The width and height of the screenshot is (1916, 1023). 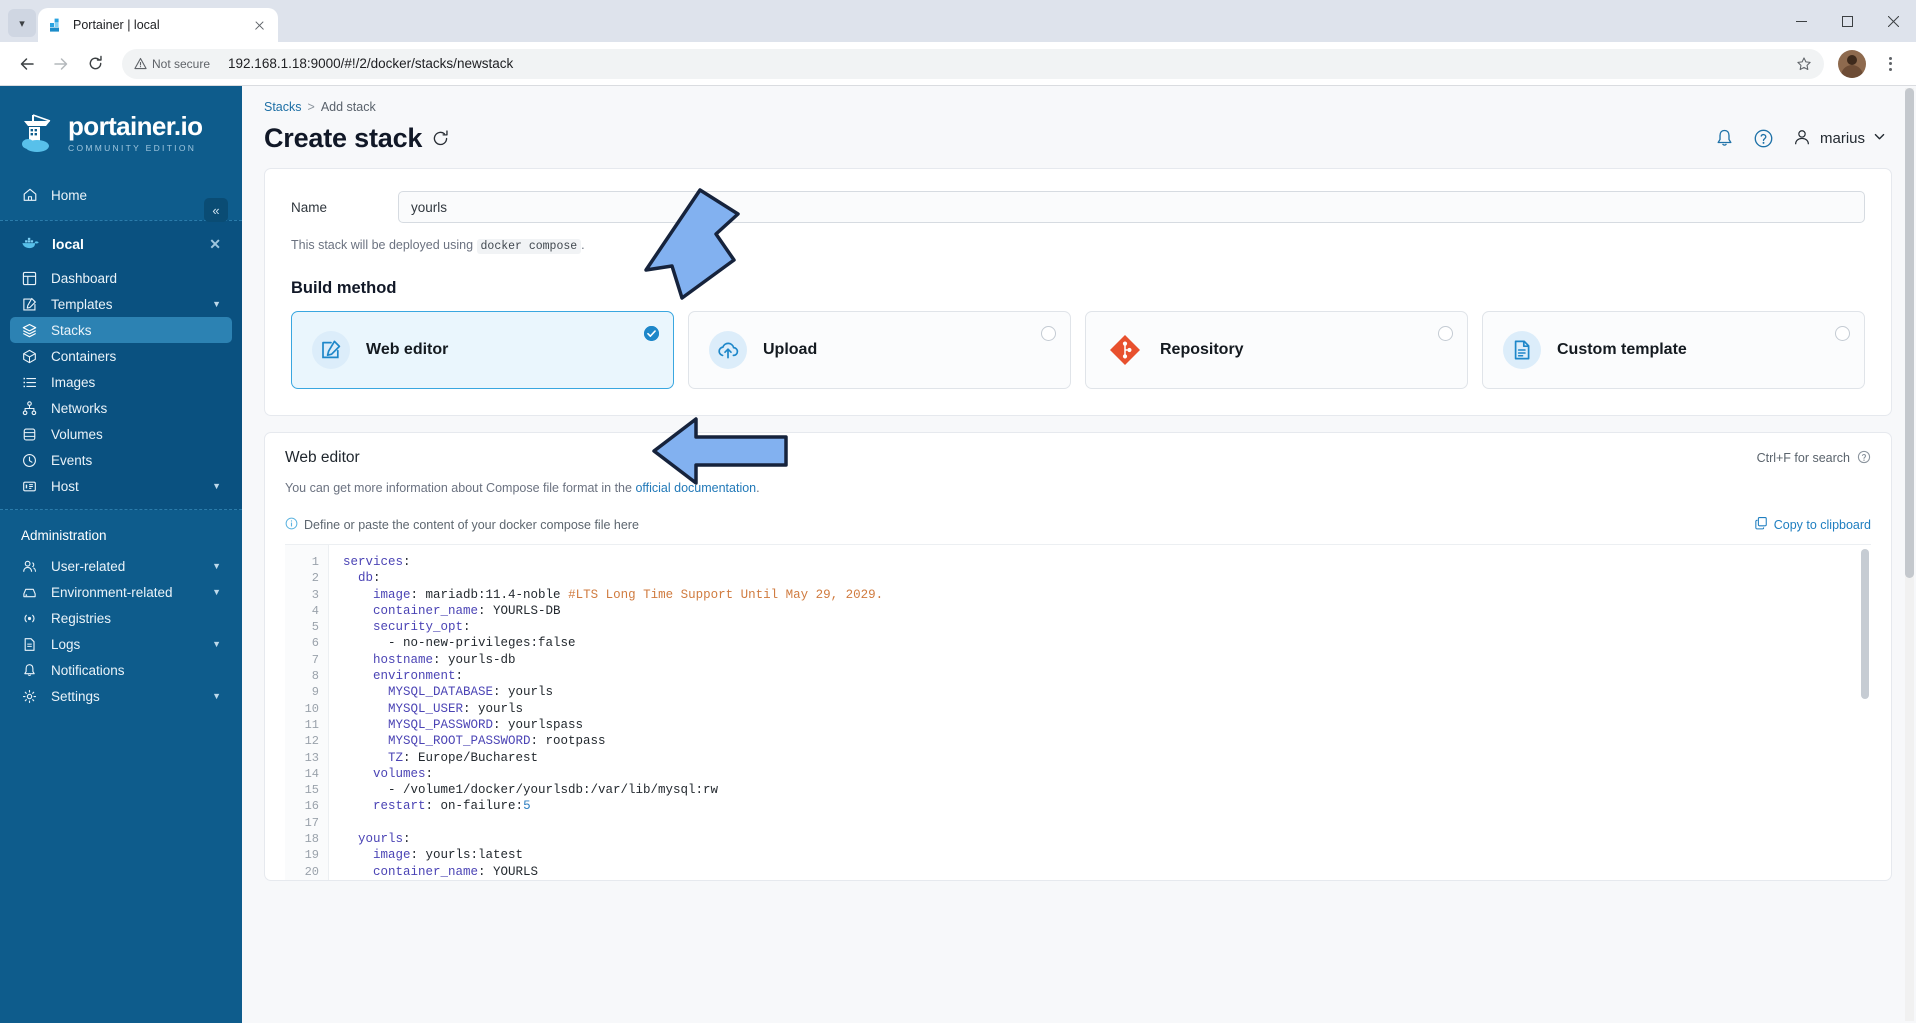 What do you see at coordinates (377, 562) in the screenshot?
I see `code-line: services:` at bounding box center [377, 562].